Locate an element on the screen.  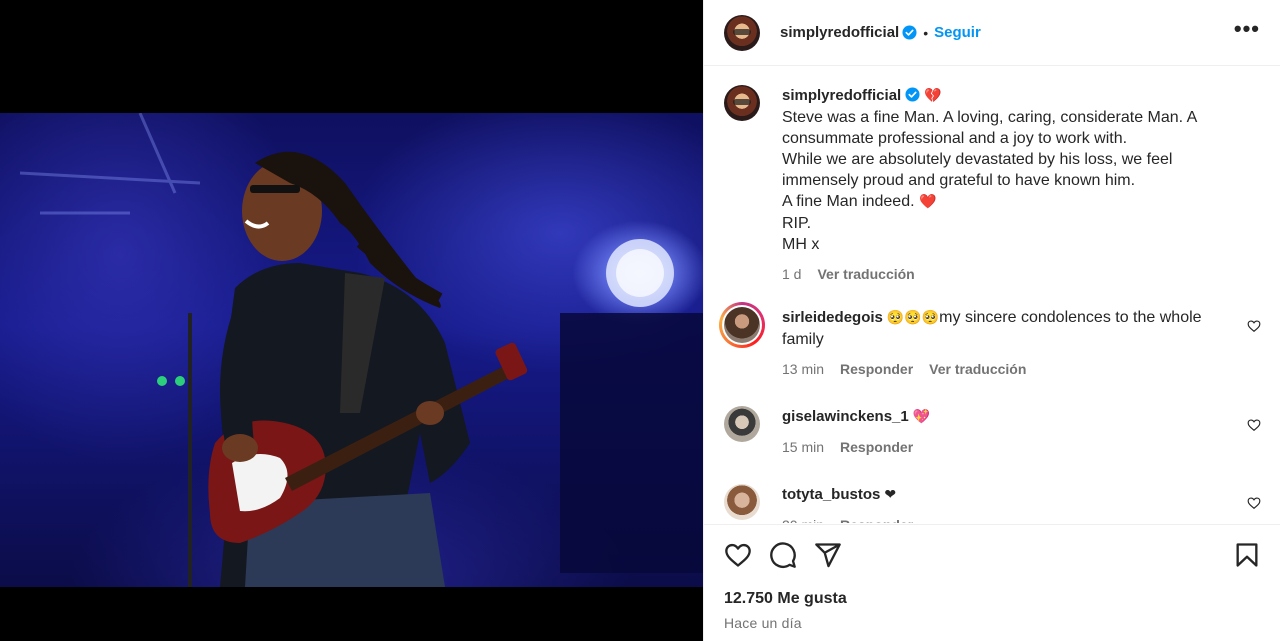
post-timestamp: Hace un día is located at coordinates (763, 623).